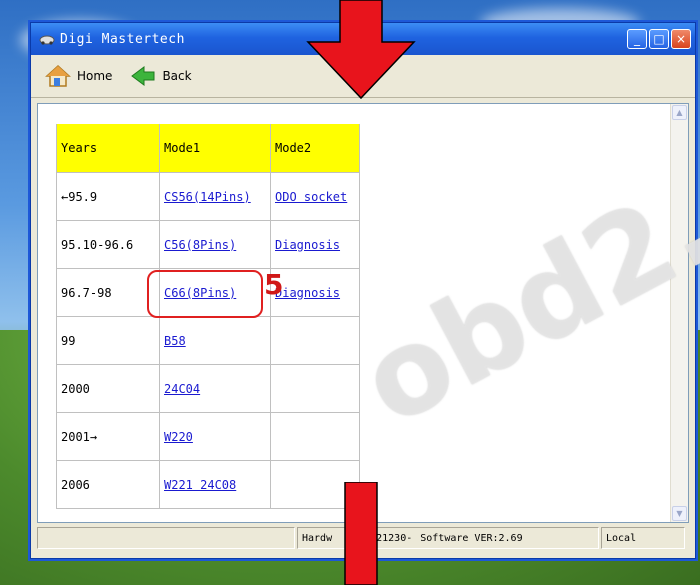 This screenshot has height=585, width=700. I want to click on table-row: ←95.9 CS56(14Pins) ODO socket, so click(208, 196).